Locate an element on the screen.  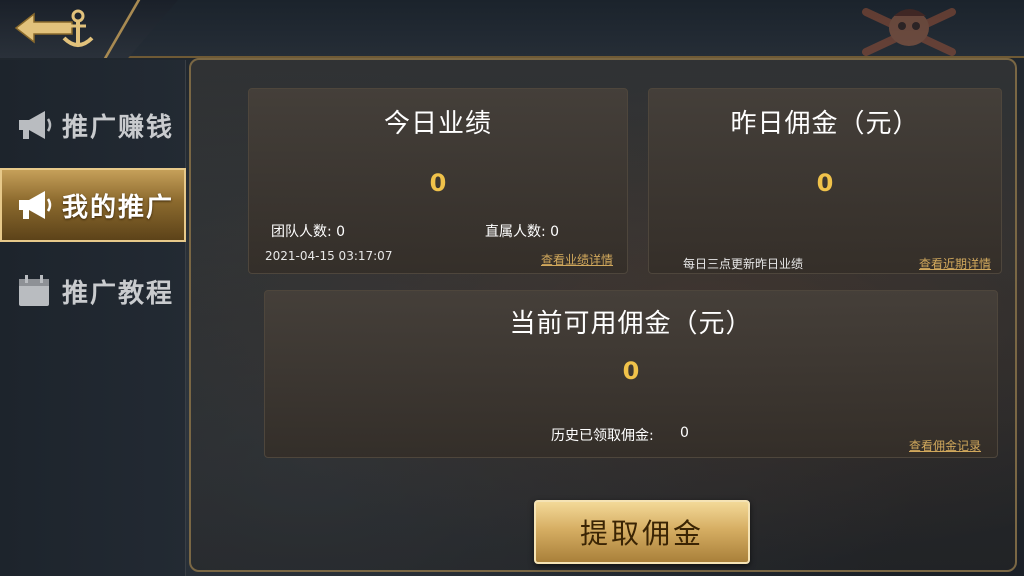
today-value: 0 is located at coordinates (438, 183).